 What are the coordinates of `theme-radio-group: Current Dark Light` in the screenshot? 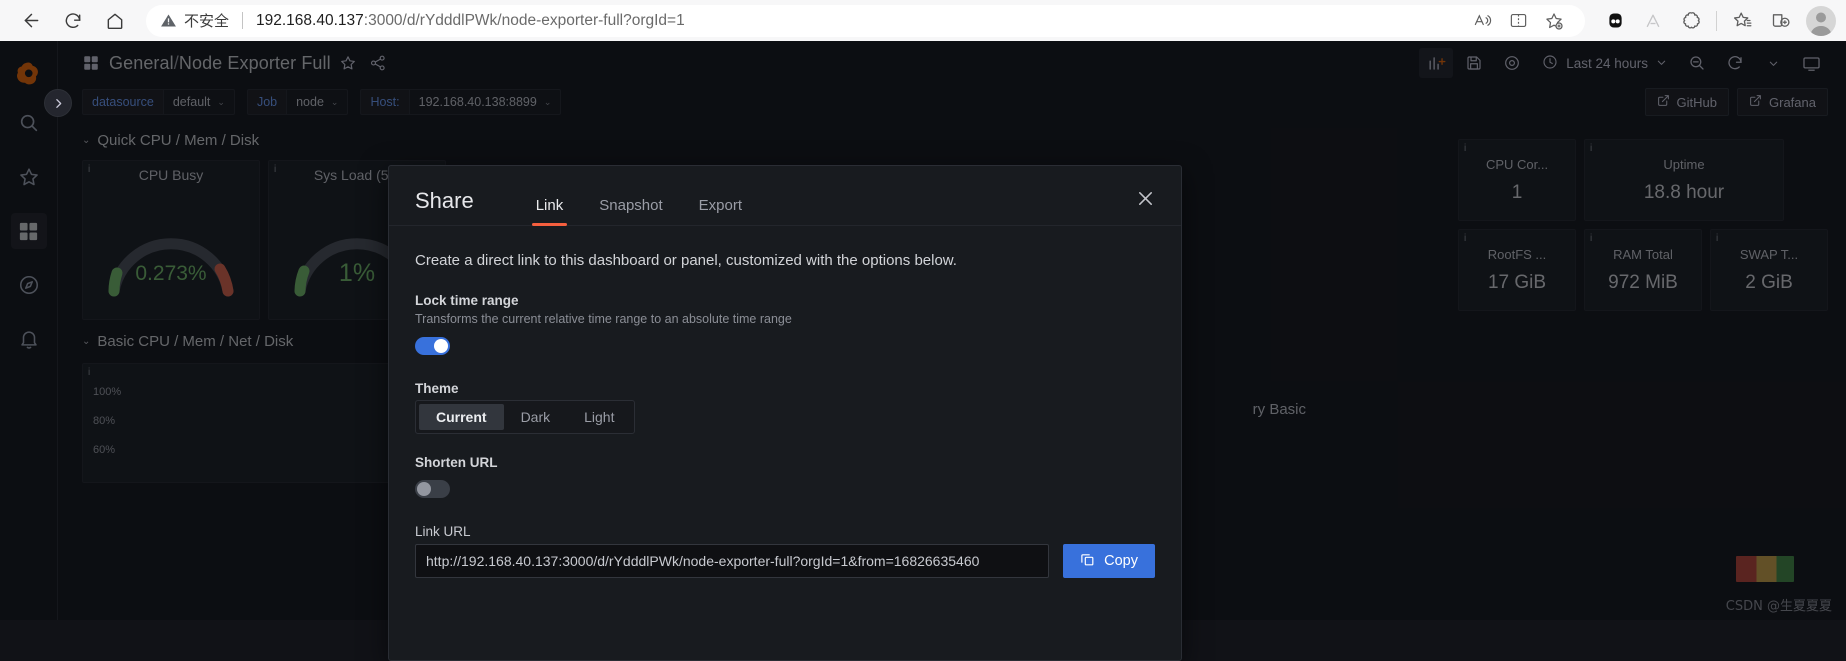 It's located at (525, 417).